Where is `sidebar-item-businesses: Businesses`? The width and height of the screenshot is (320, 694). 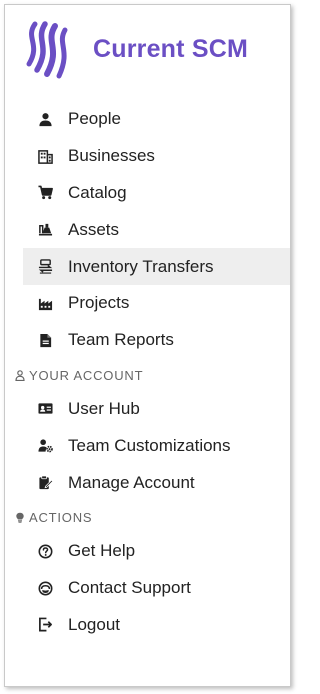
sidebar-item-businesses: Businesses is located at coordinates (147, 156).